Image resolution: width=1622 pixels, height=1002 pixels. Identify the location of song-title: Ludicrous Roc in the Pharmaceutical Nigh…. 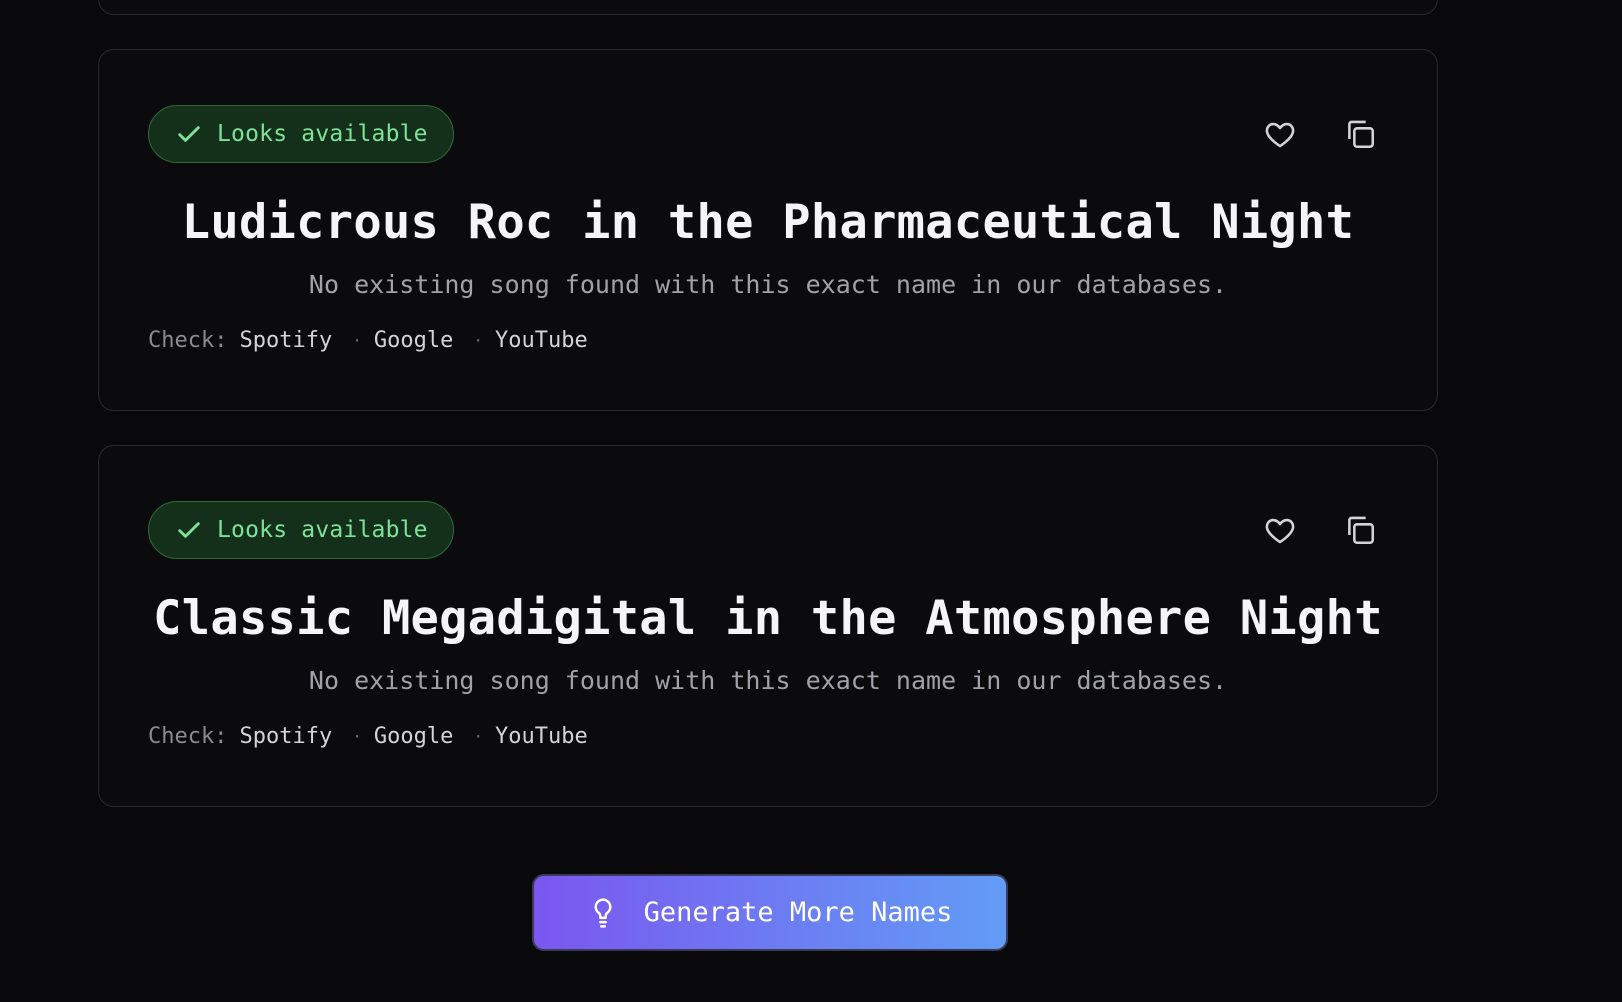
(768, 222).